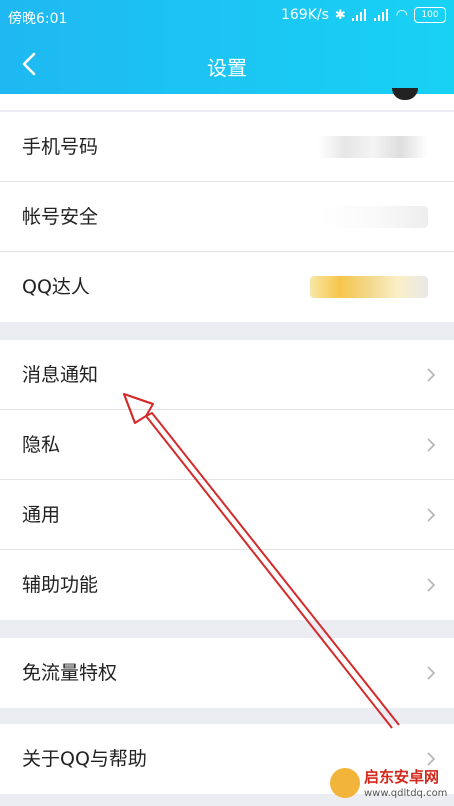  What do you see at coordinates (227, 585) in the screenshot?
I see `settings-row-accessibility: 辅助功能` at bounding box center [227, 585].